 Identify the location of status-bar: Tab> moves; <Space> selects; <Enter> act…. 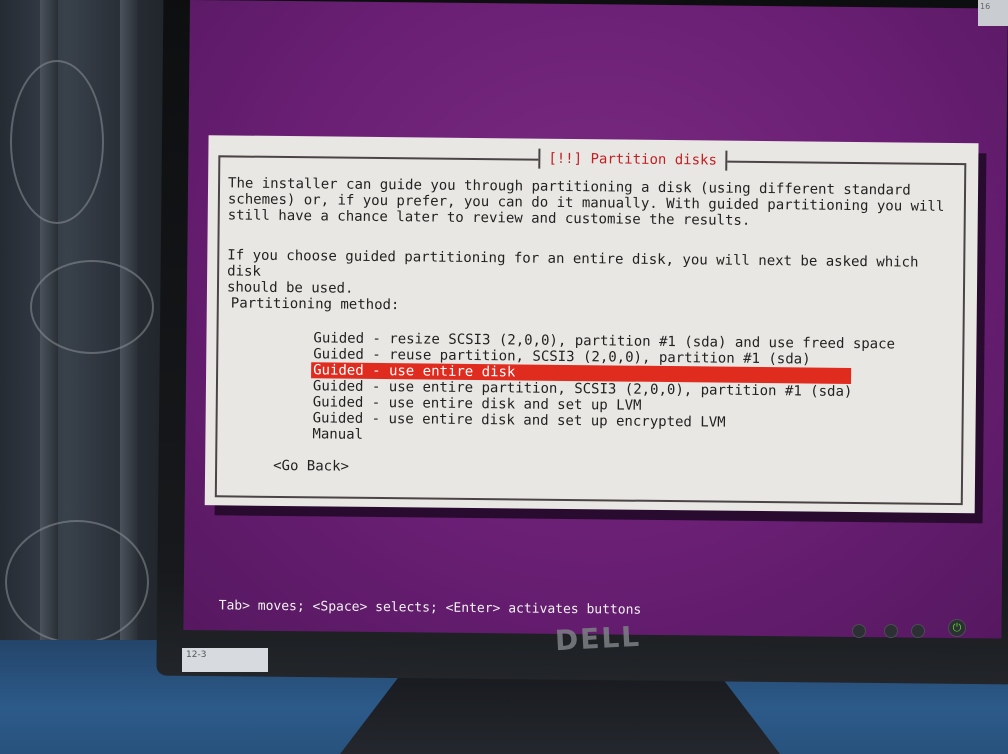
(430, 608).